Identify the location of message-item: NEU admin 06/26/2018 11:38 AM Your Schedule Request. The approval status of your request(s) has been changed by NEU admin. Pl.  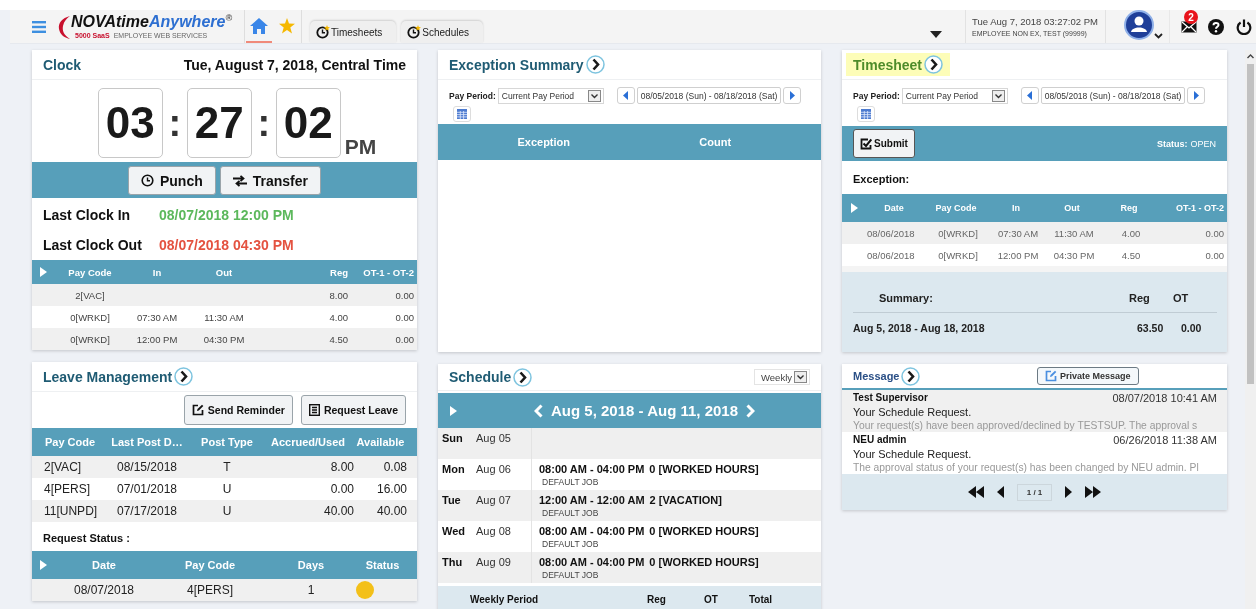
(1034, 453).